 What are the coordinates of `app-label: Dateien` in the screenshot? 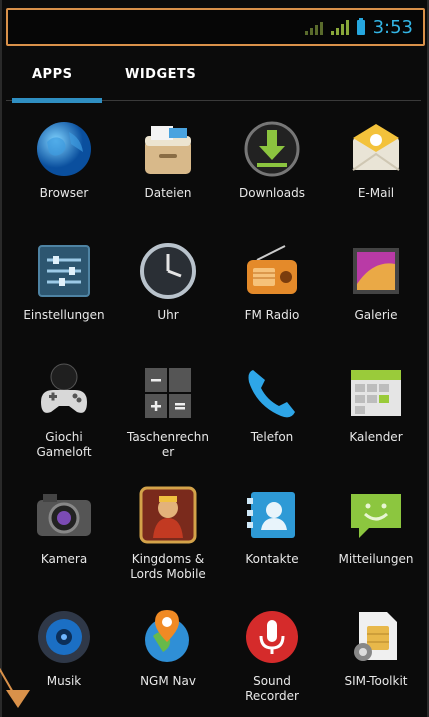 It's located at (168, 193).